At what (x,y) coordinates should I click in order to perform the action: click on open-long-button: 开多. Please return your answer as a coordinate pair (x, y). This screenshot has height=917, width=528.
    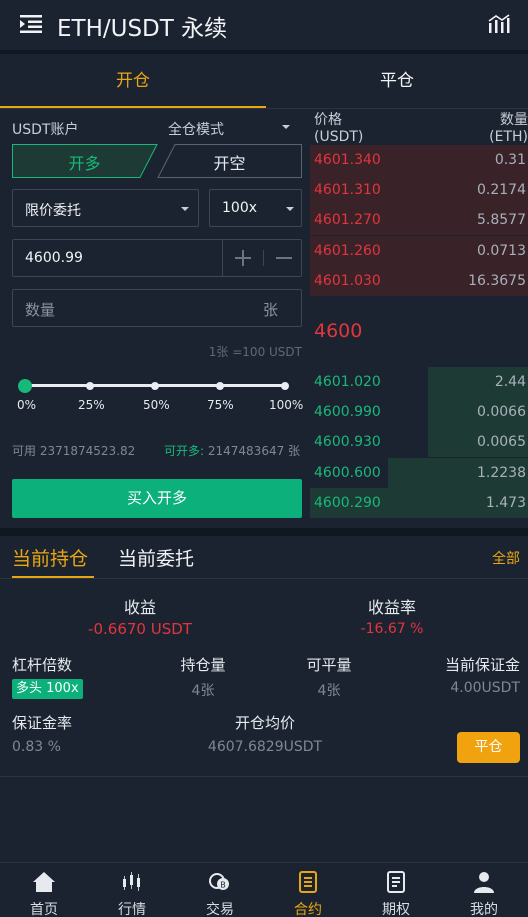
    Looking at the image, I should click on (84, 162).